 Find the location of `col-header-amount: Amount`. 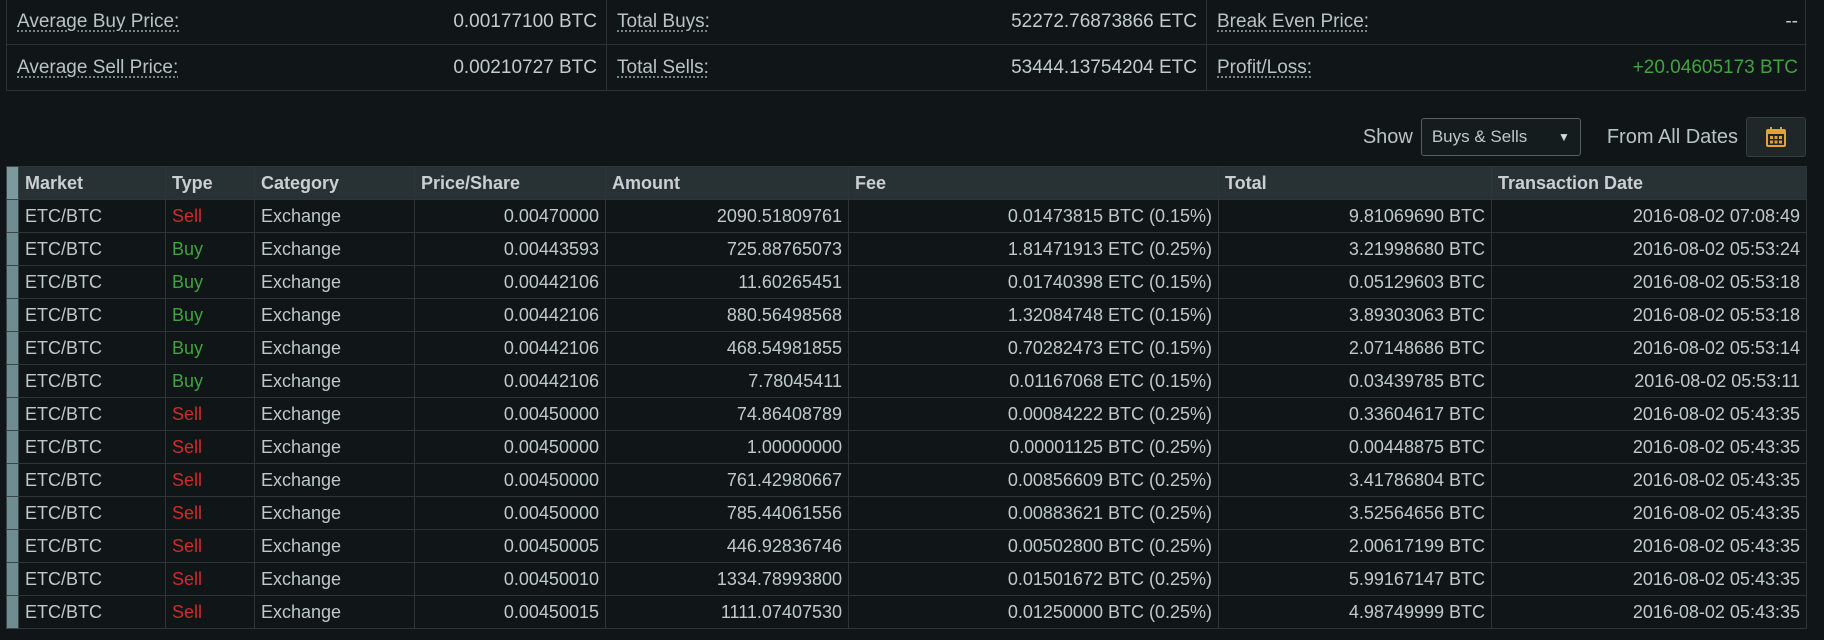

col-header-amount: Amount is located at coordinates (727, 183).